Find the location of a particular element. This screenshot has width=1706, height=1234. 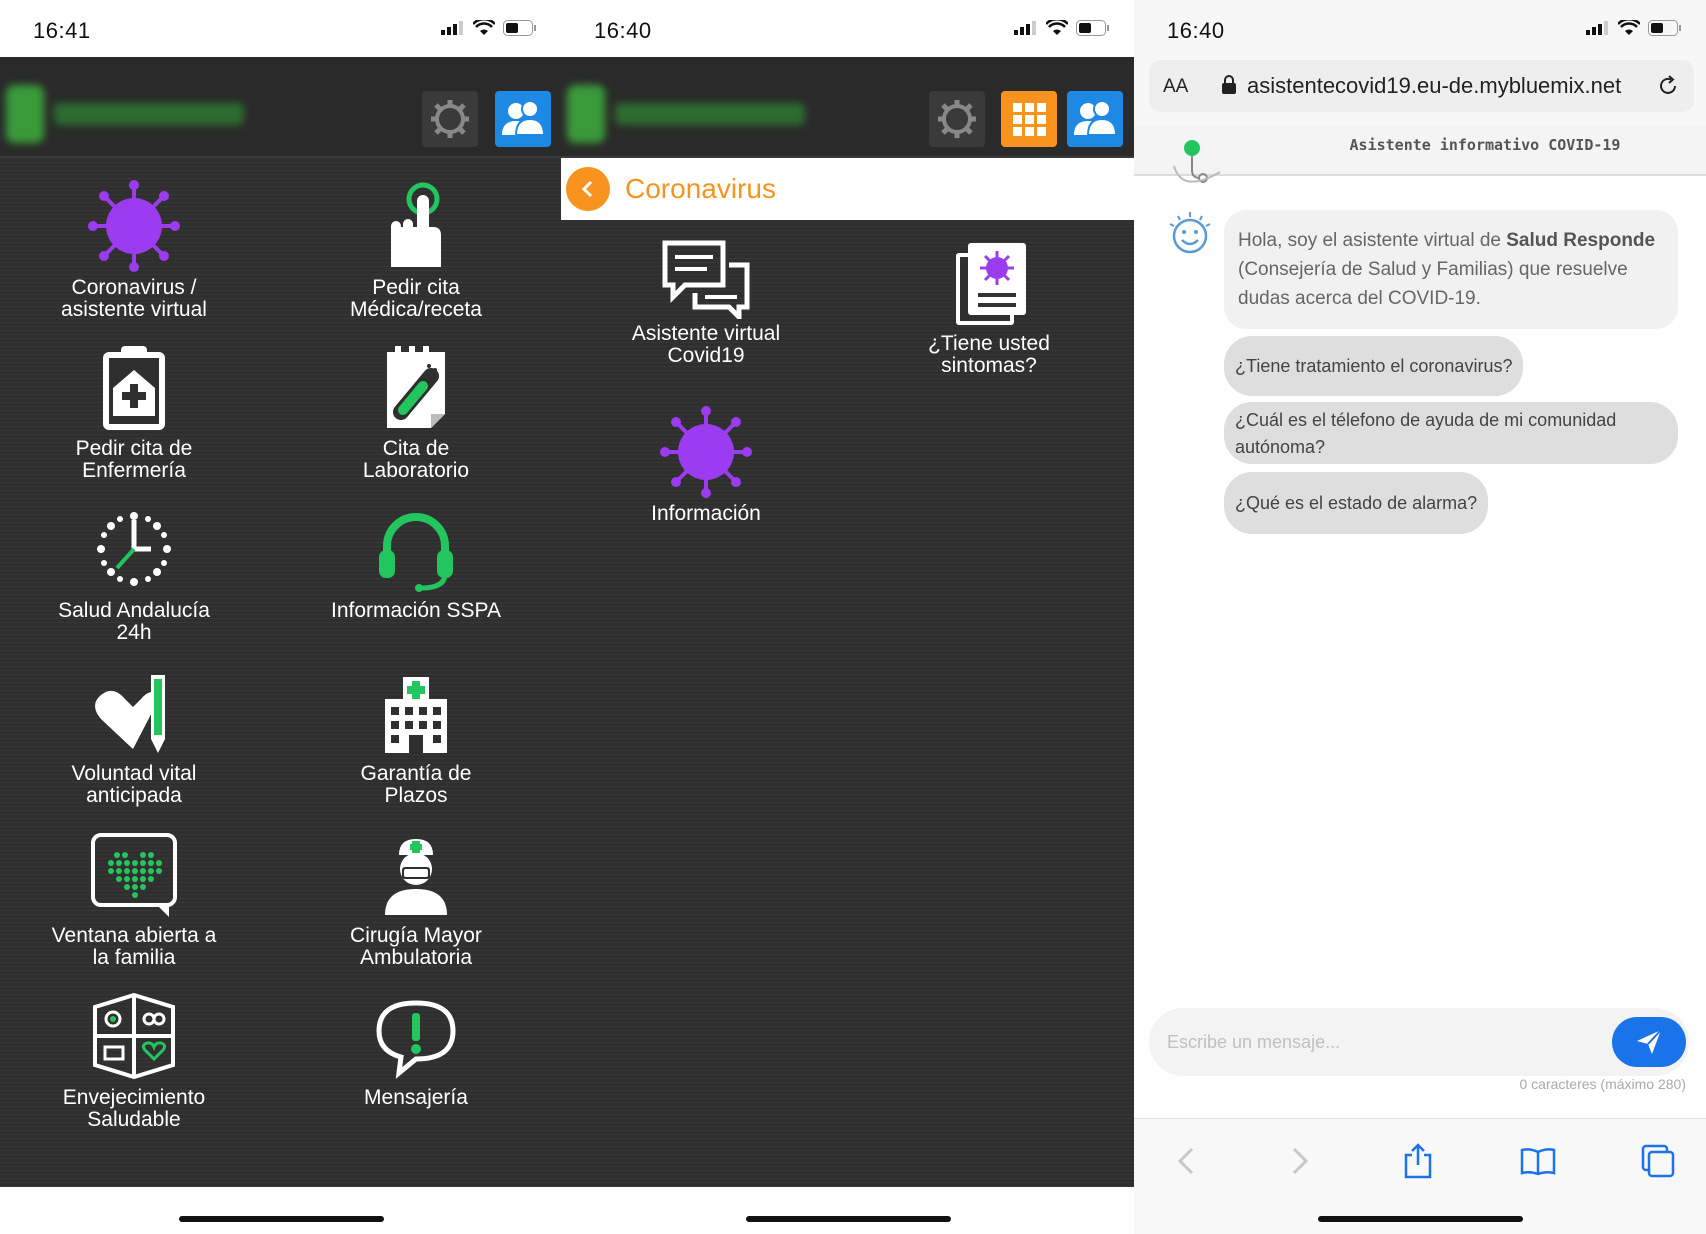

tile-voluntad-vital: Voluntad vital anticipada is located at coordinates (134, 736).